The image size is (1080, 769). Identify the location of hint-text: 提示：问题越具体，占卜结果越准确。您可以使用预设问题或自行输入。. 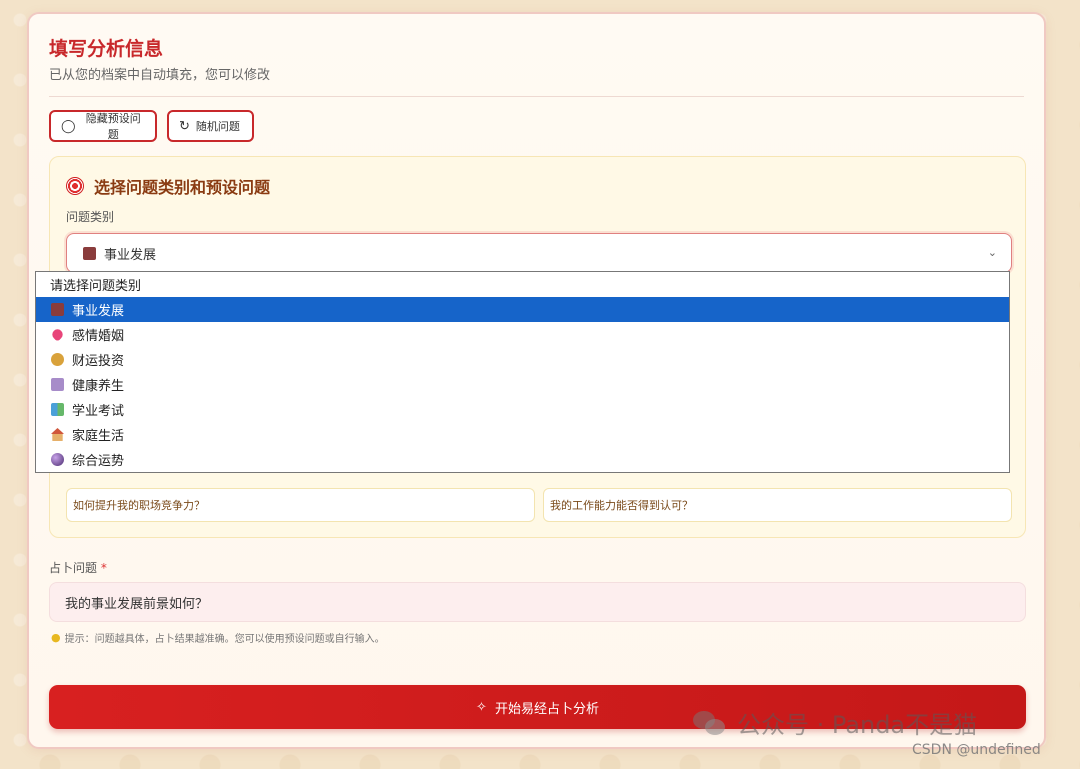
(224, 639).